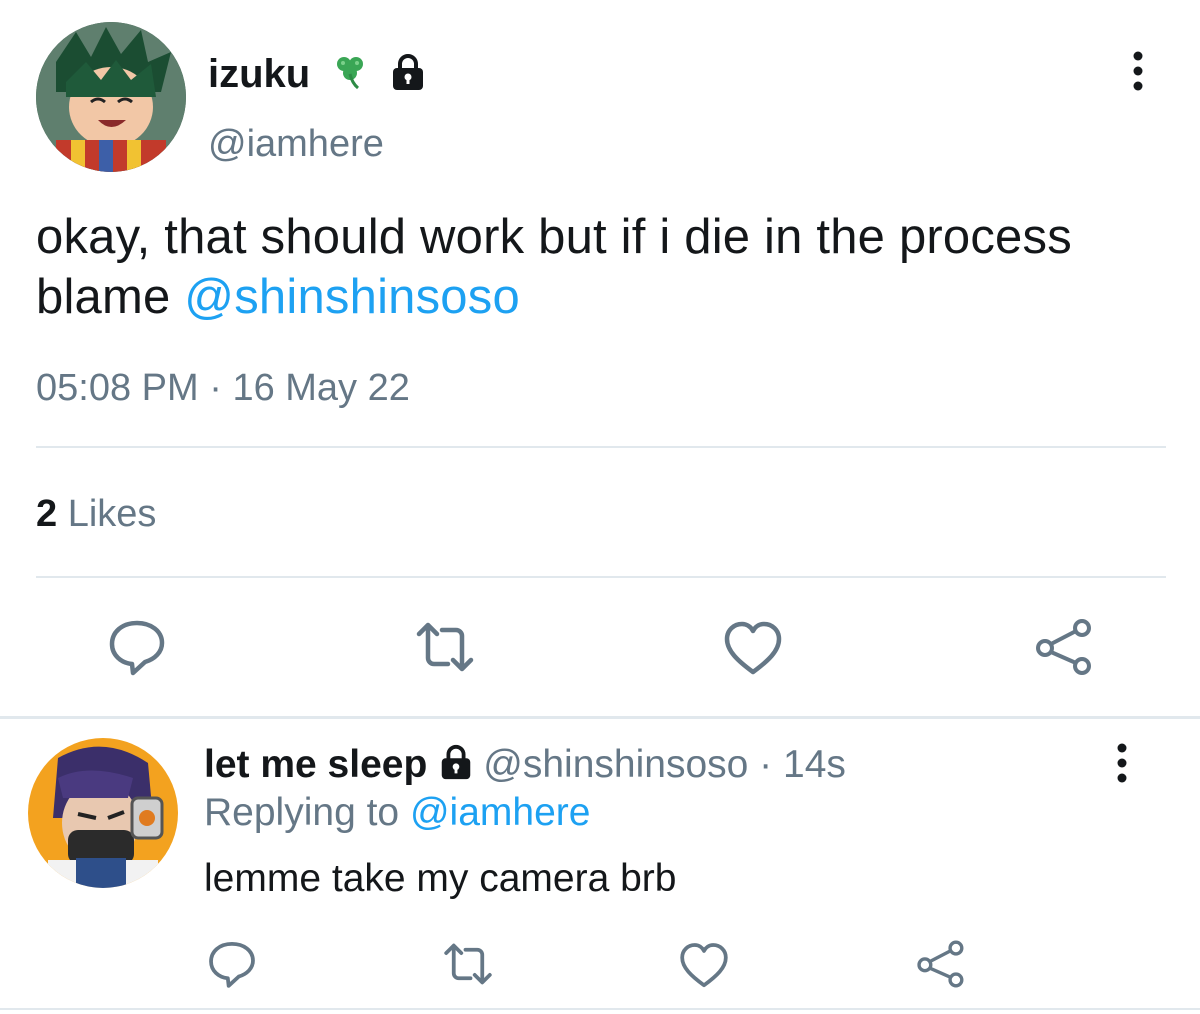 This screenshot has height=1014, width=1200. I want to click on mention-link: @shinshinsoso, so click(352, 297).